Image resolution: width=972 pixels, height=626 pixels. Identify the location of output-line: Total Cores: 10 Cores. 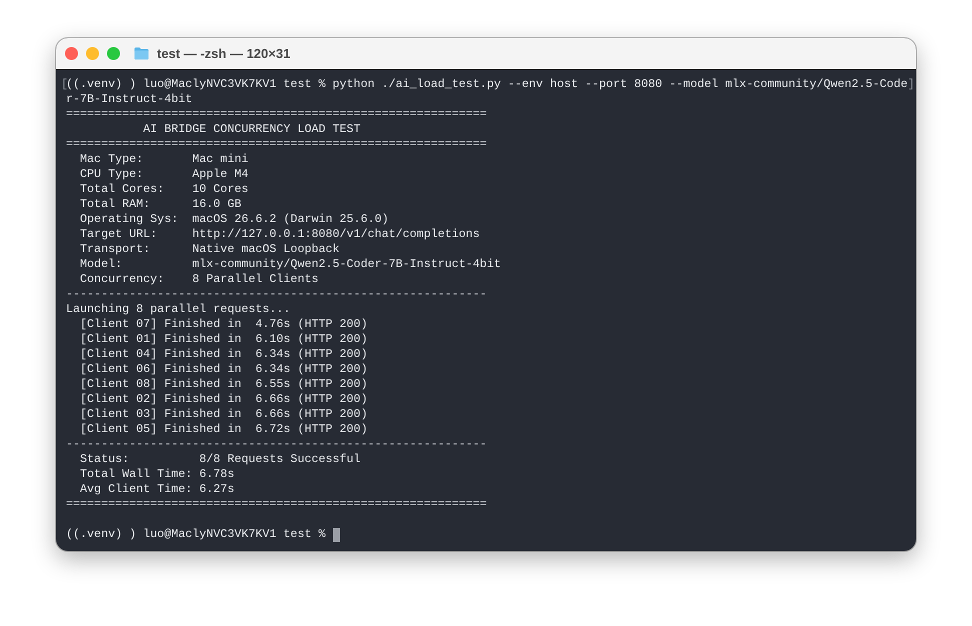
(163, 189).